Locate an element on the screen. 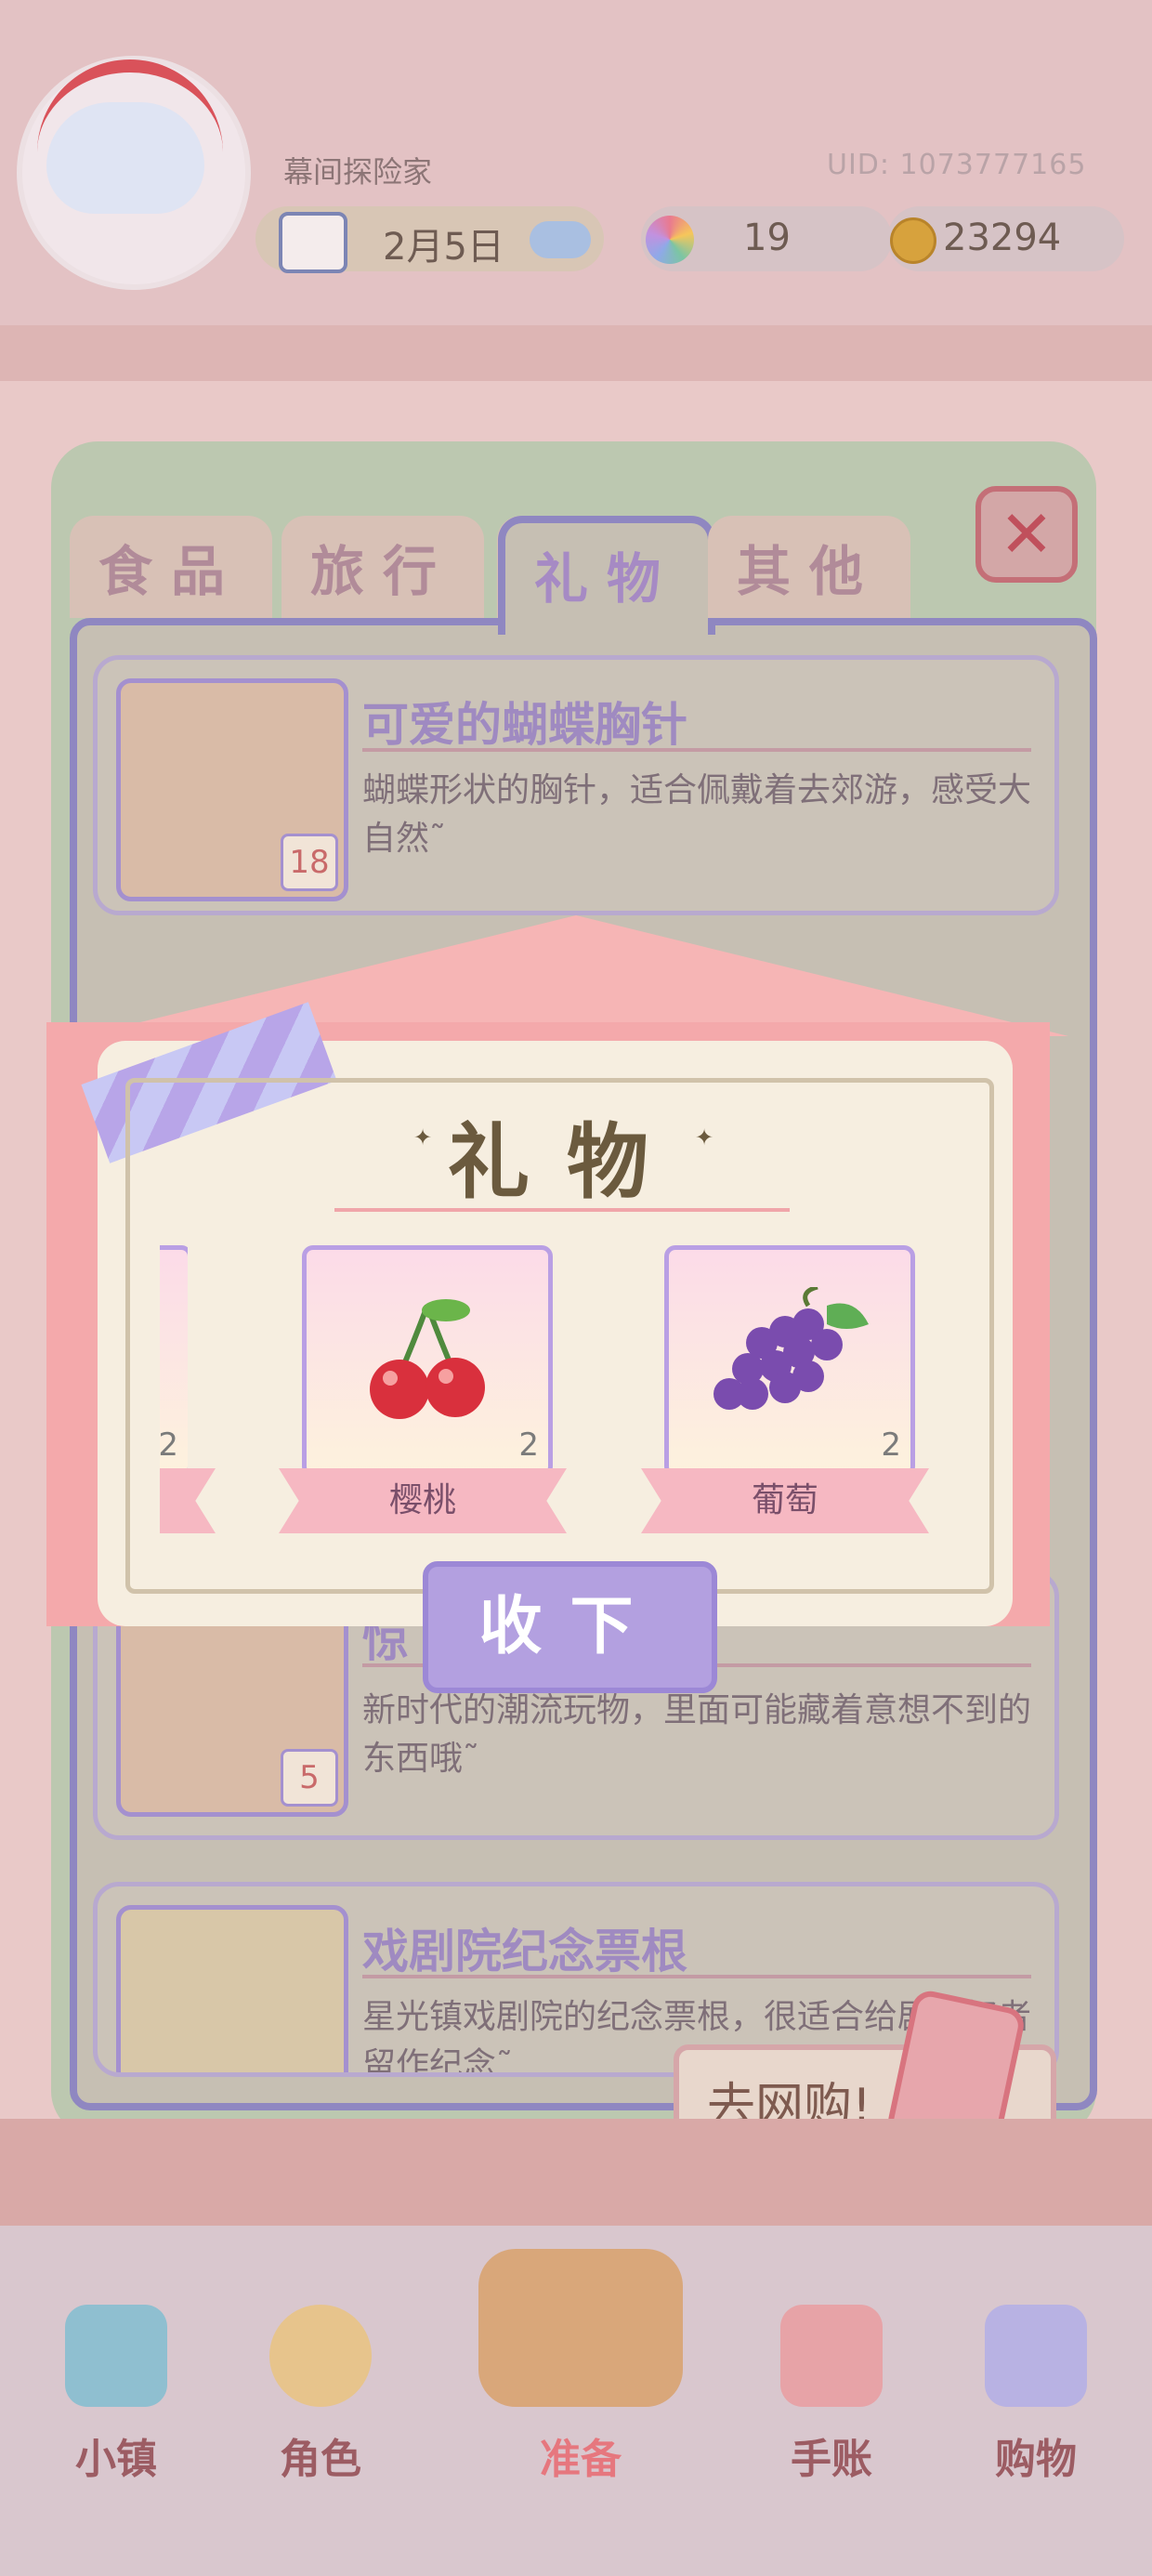 This screenshot has width=1152, height=2576. title-underline is located at coordinates (562, 1210).